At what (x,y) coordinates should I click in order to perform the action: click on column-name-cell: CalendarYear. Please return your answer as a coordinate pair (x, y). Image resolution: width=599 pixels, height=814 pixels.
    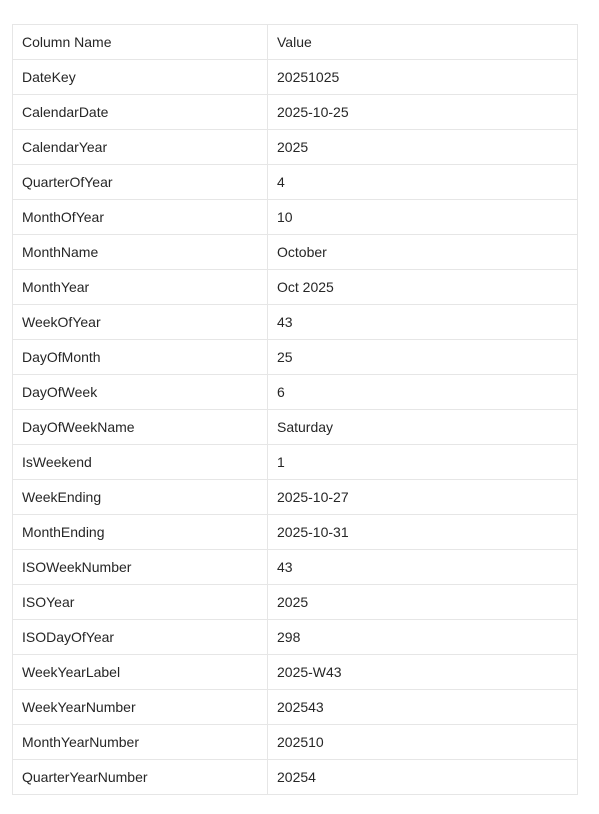
    Looking at the image, I should click on (140, 147).